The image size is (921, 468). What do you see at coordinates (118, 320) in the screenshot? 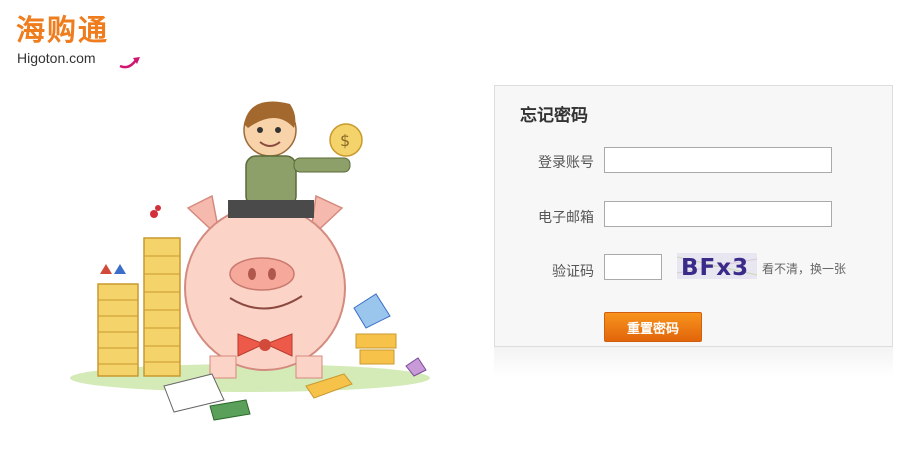
I see `coin-stack-left` at bounding box center [118, 320].